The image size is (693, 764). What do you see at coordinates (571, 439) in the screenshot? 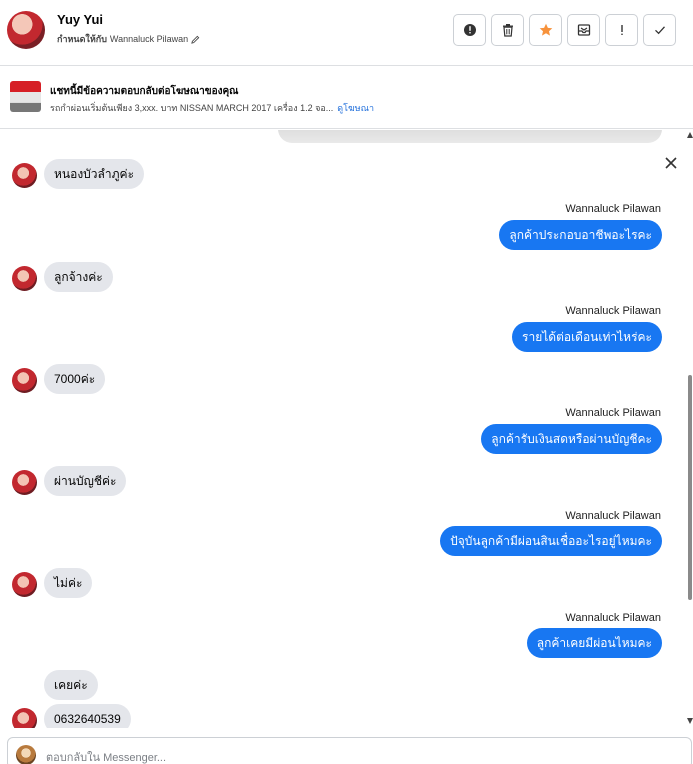
I see `outgoing-message: ลูกค้ารับเงินสดหรือผ่านบัญชีคะ` at bounding box center [571, 439].